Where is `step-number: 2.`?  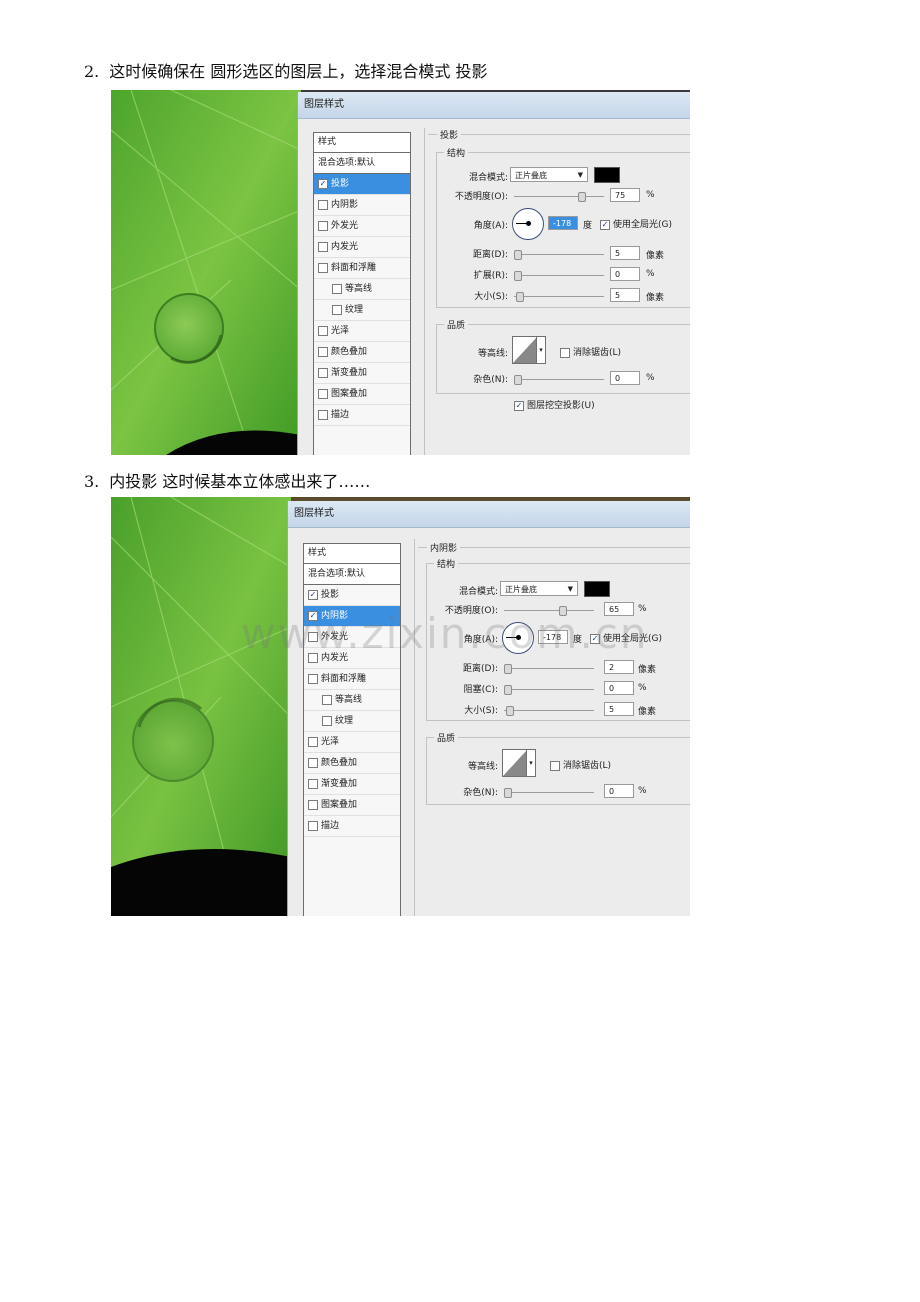 step-number: 2. is located at coordinates (92, 71).